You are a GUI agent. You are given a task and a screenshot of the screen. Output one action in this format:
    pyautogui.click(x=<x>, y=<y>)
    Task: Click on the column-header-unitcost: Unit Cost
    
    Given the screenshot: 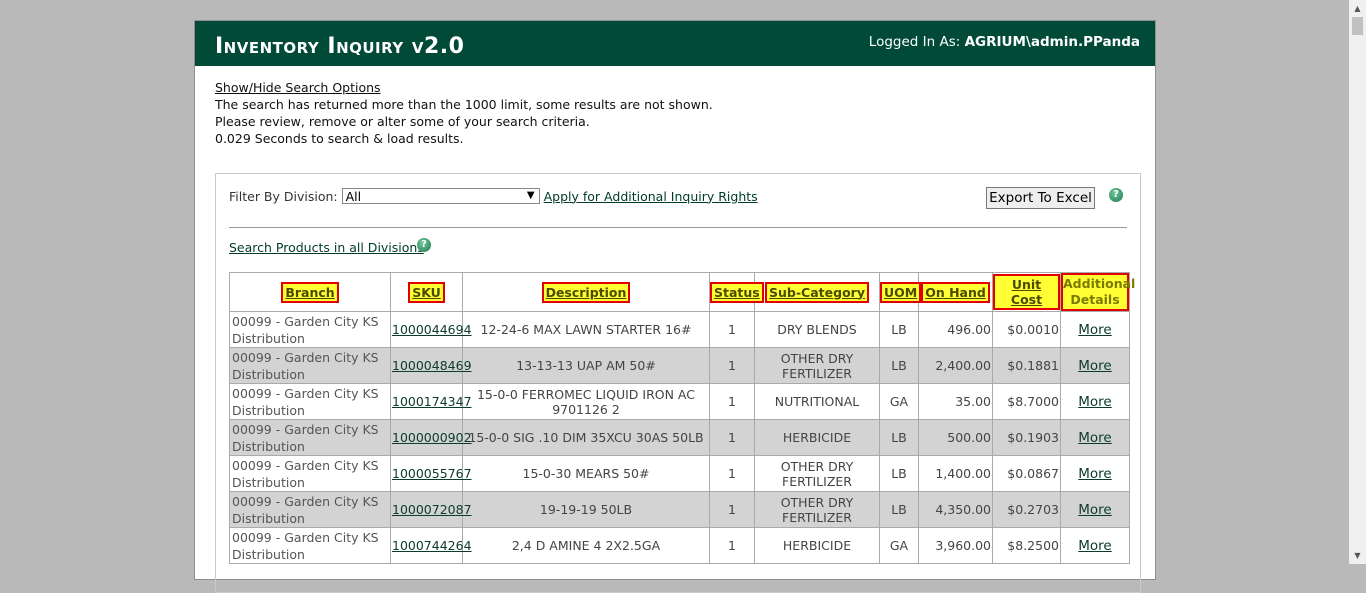 What is the action you would take?
    pyautogui.click(x=1026, y=292)
    